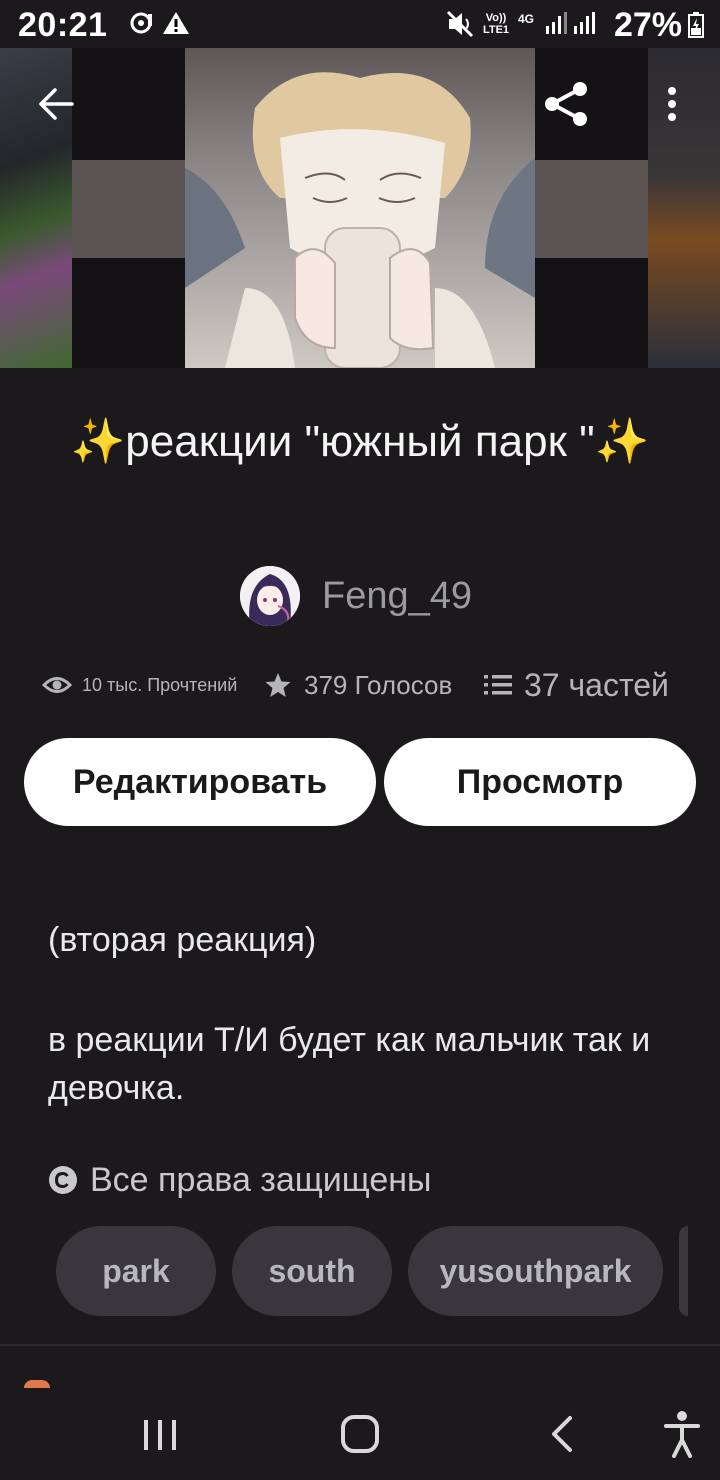 Image resolution: width=720 pixels, height=1480 pixels. What do you see at coordinates (261, 1179) in the screenshot?
I see `copyright-label: Все права защищены` at bounding box center [261, 1179].